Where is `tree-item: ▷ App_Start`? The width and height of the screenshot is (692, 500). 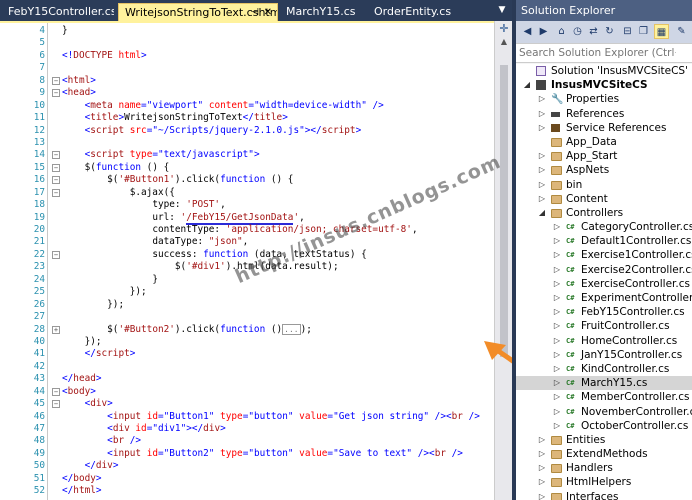 tree-item: ▷ App_Start is located at coordinates (604, 156).